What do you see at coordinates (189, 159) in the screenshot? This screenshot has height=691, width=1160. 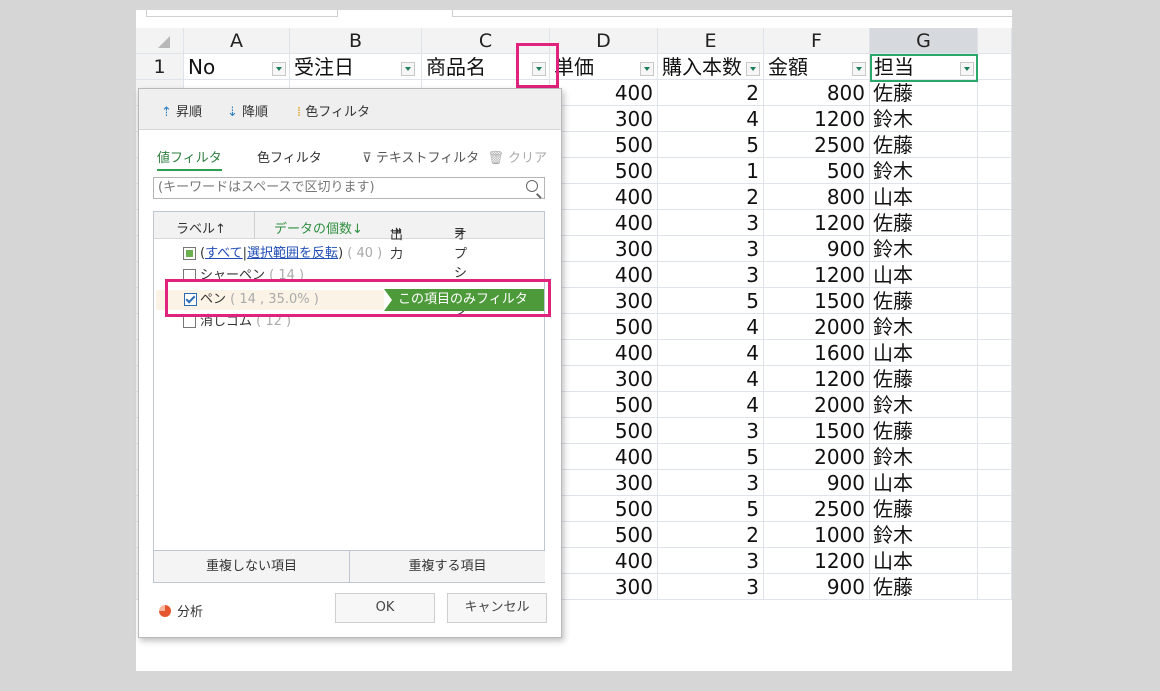 I see `tab-value-filter: 値フィルタ` at bounding box center [189, 159].